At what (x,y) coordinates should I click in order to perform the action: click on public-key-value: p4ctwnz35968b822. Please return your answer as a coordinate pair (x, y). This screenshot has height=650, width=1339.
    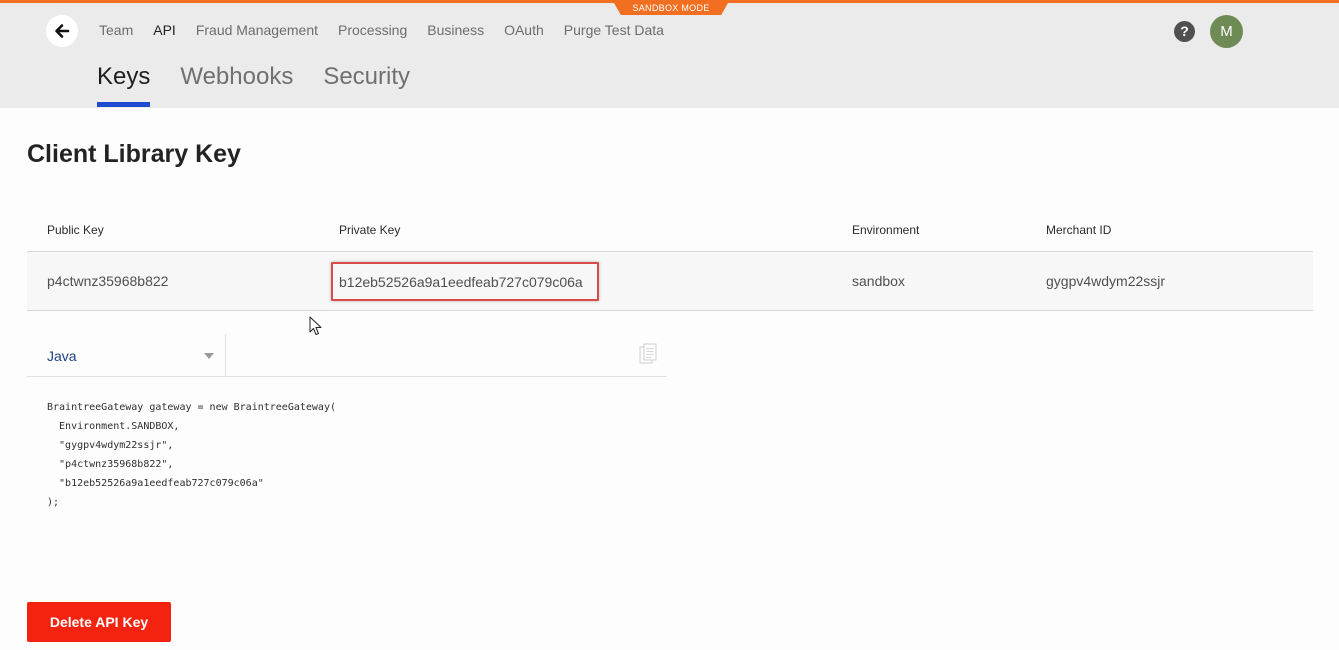
    Looking at the image, I should click on (107, 281).